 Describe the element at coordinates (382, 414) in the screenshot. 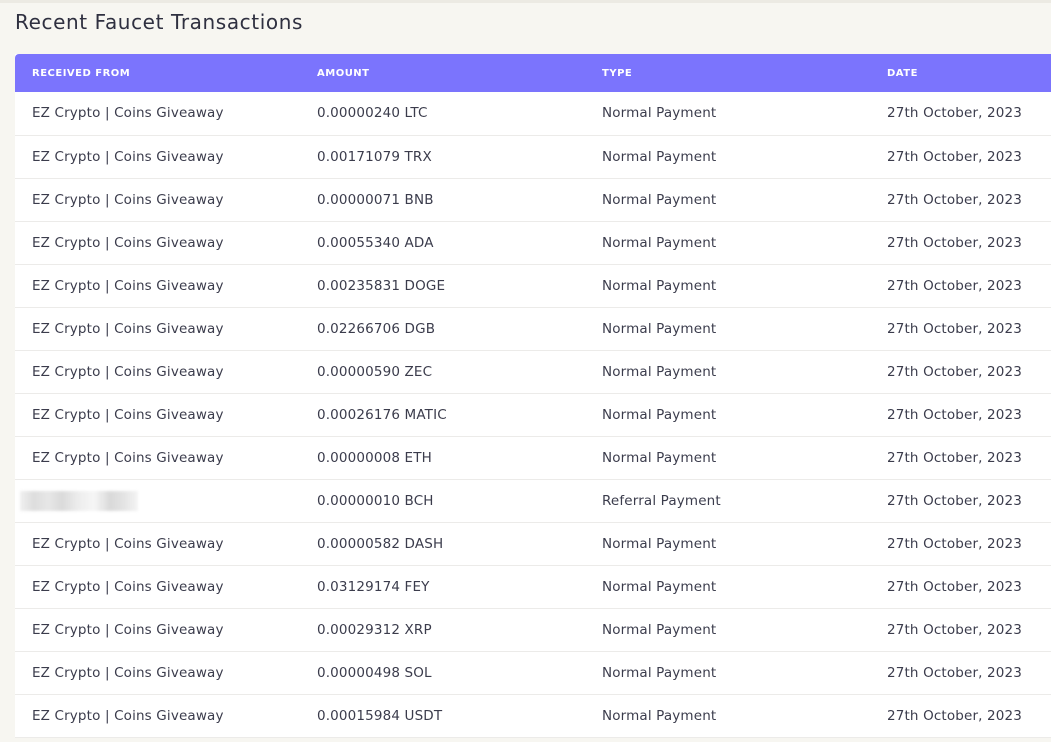

I see `cell-amount: 0.00026176 MATIC` at that location.